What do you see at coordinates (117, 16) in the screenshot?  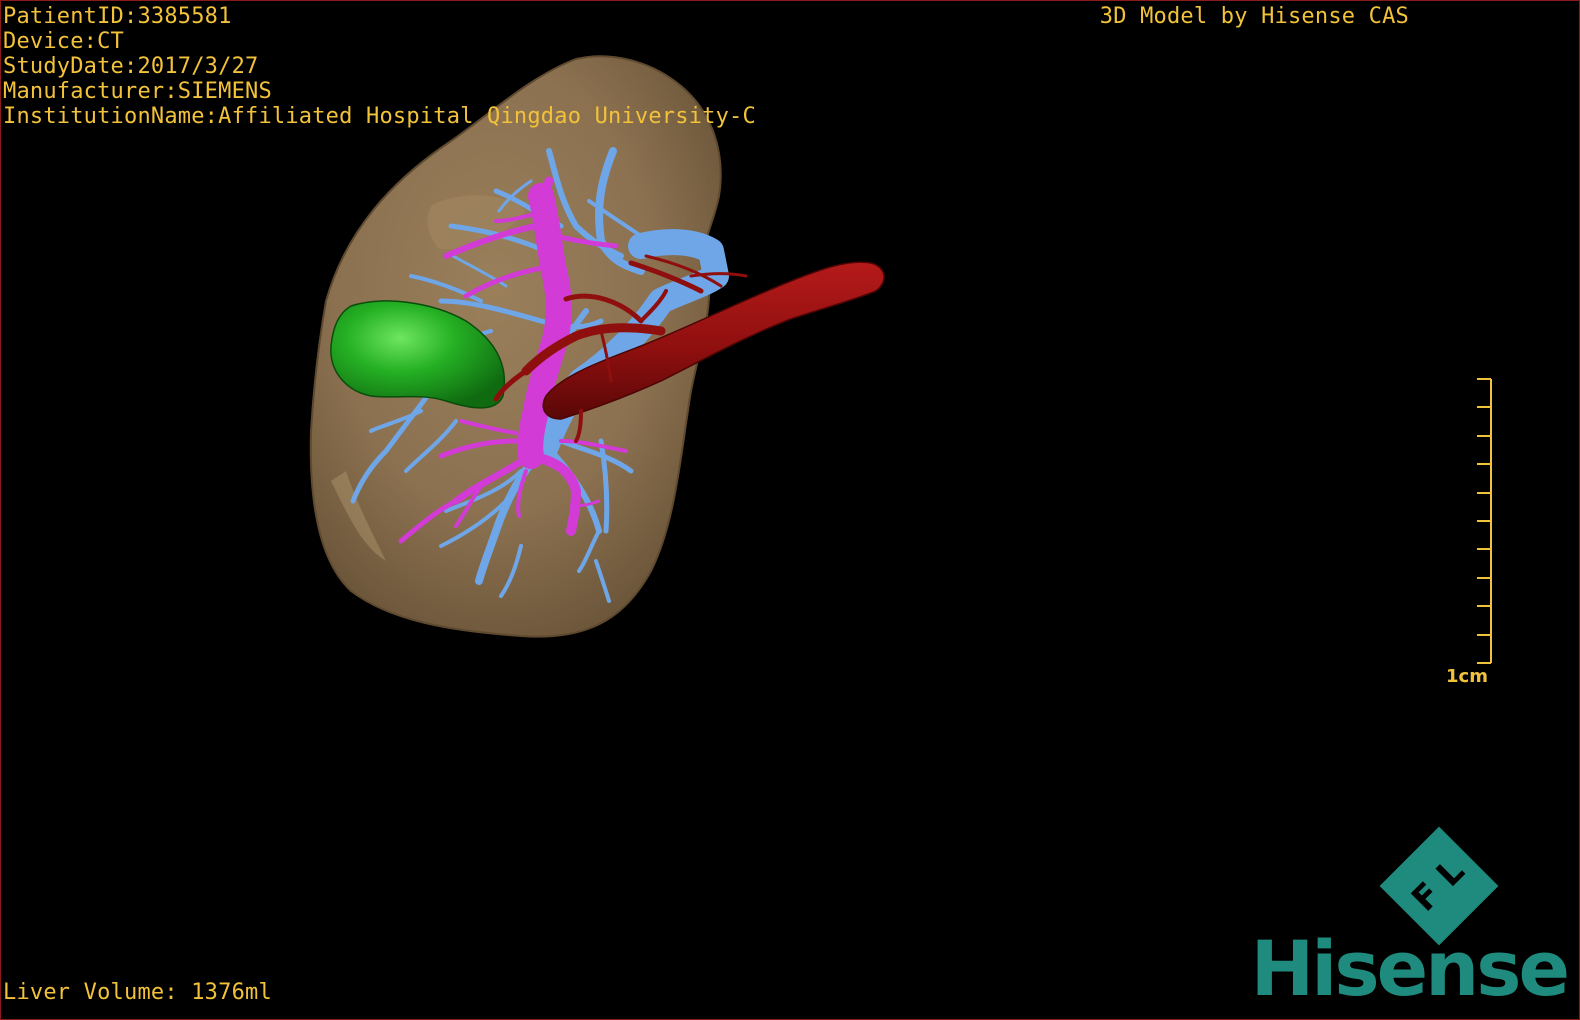 I see `patient-id-text: PatientID:3385581` at bounding box center [117, 16].